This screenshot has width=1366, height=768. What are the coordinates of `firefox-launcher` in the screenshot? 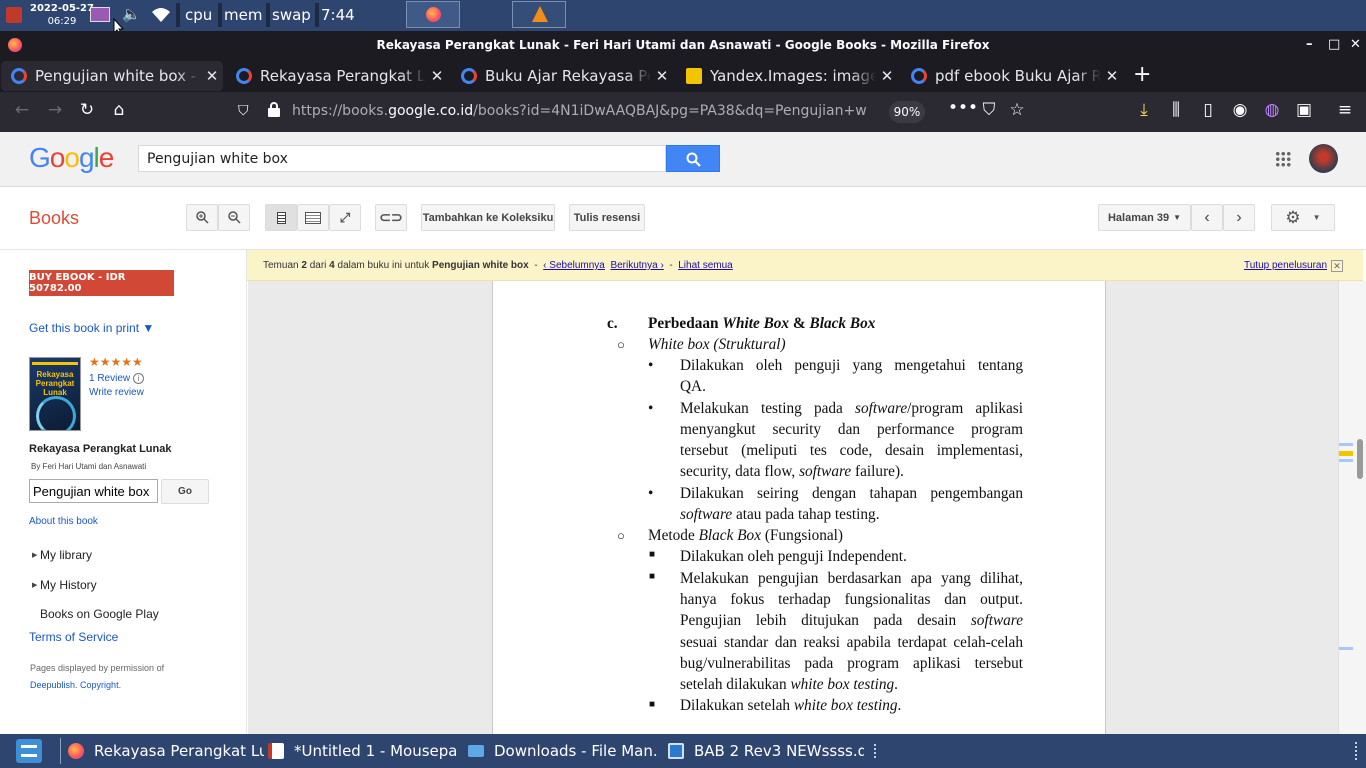 It's located at (433, 14).